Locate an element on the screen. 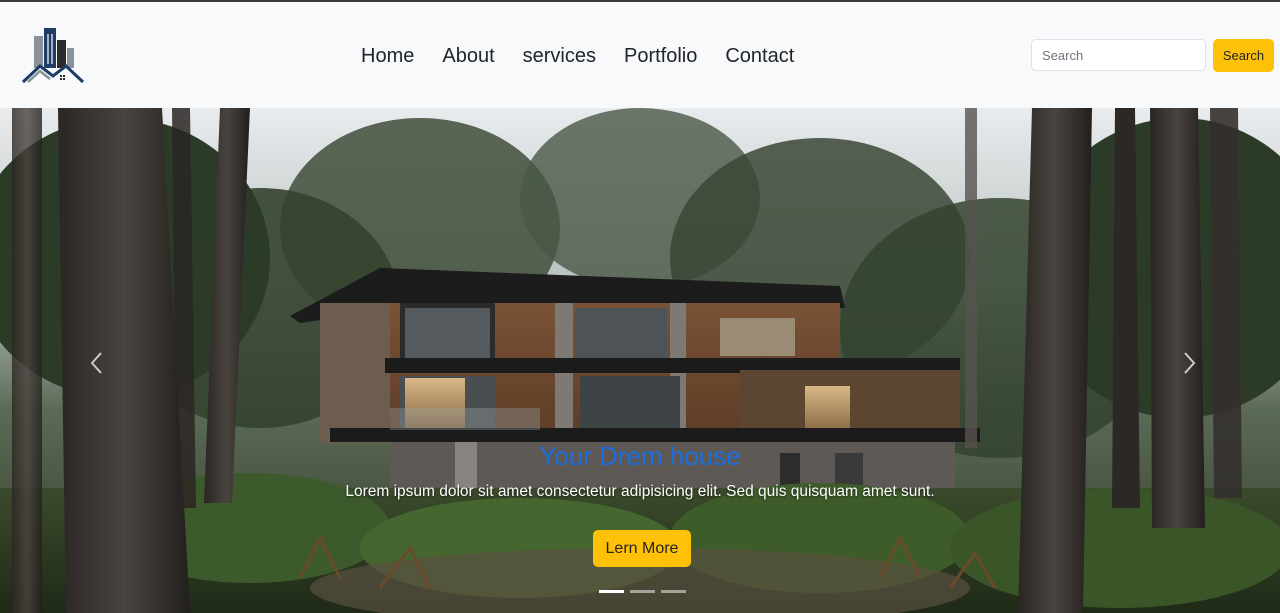 This screenshot has height=613, width=1280. nav-link-home: Home is located at coordinates (387, 56).